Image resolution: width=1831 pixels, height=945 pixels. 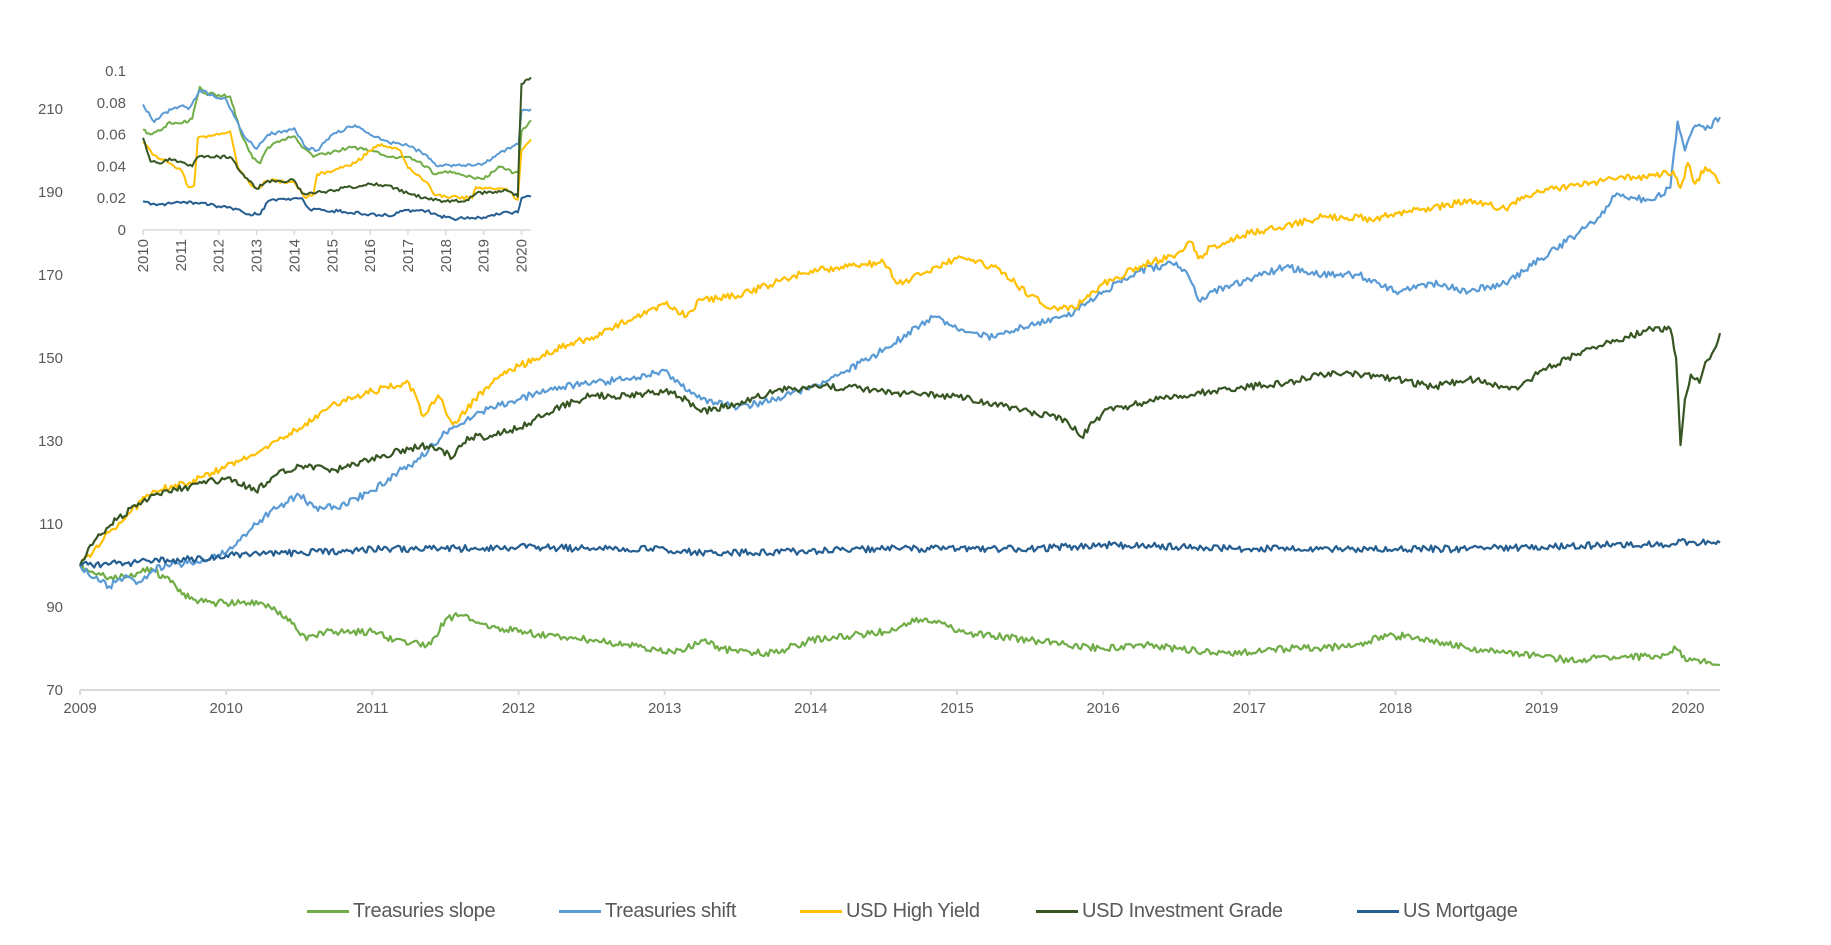 What do you see at coordinates (54, 690) in the screenshot?
I see `main-y-tick-label: 70` at bounding box center [54, 690].